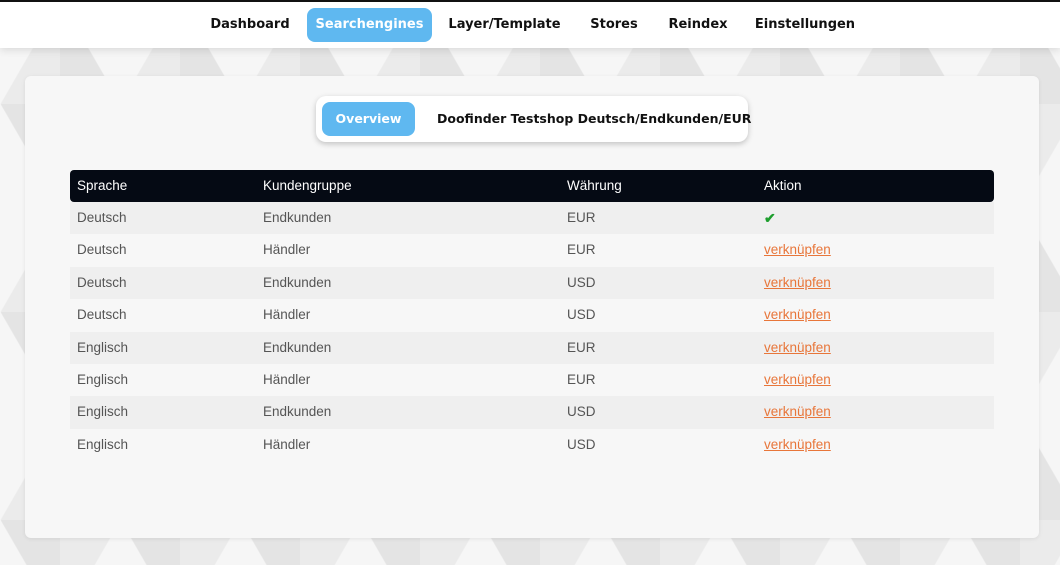 This screenshot has width=1060, height=565. Describe the element at coordinates (532, 186) in the screenshot. I see `table-header: Sprache Kundengruppe Währung Aktion` at that location.